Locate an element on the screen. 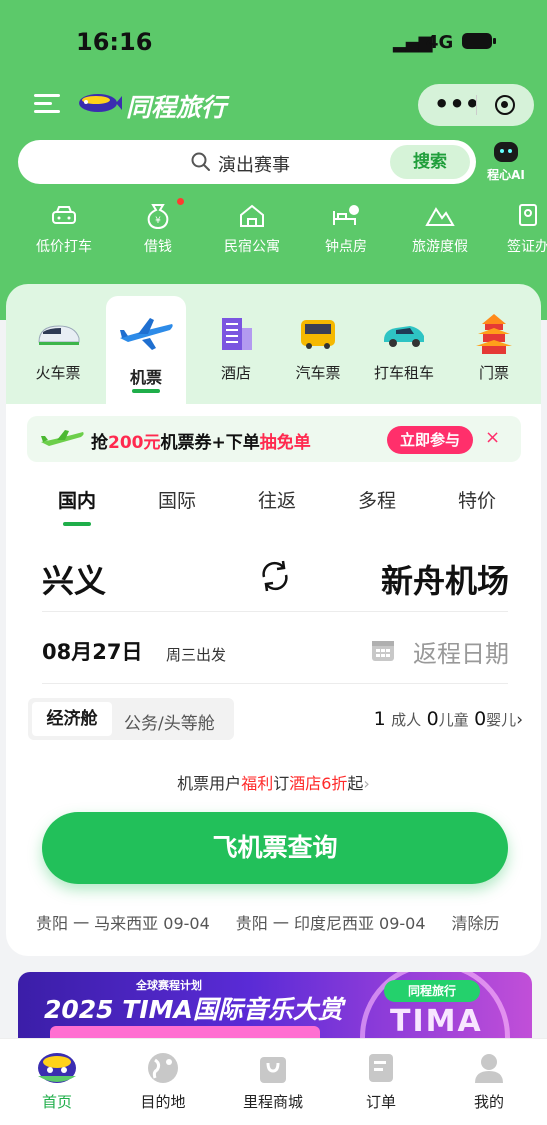 Image resolution: width=547 pixels, height=1125 pixels. calendar-icon is located at coordinates (383, 651).